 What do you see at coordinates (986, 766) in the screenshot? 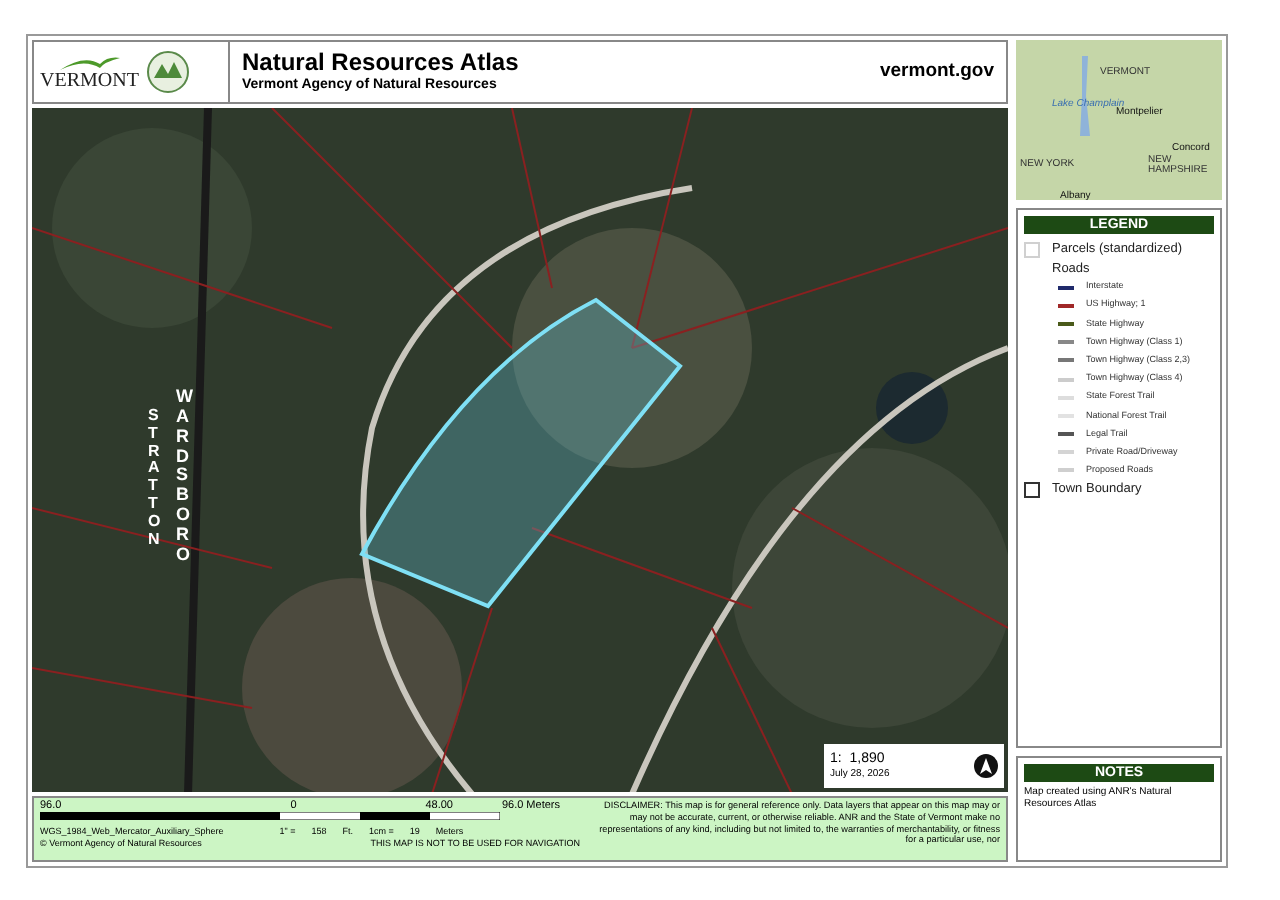
I see `north-arrow-icon` at bounding box center [986, 766].